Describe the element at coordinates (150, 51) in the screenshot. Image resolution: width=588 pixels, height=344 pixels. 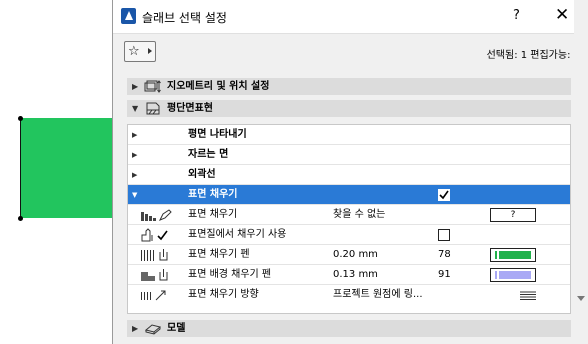
I see `dropdown-arrow-icon` at that location.